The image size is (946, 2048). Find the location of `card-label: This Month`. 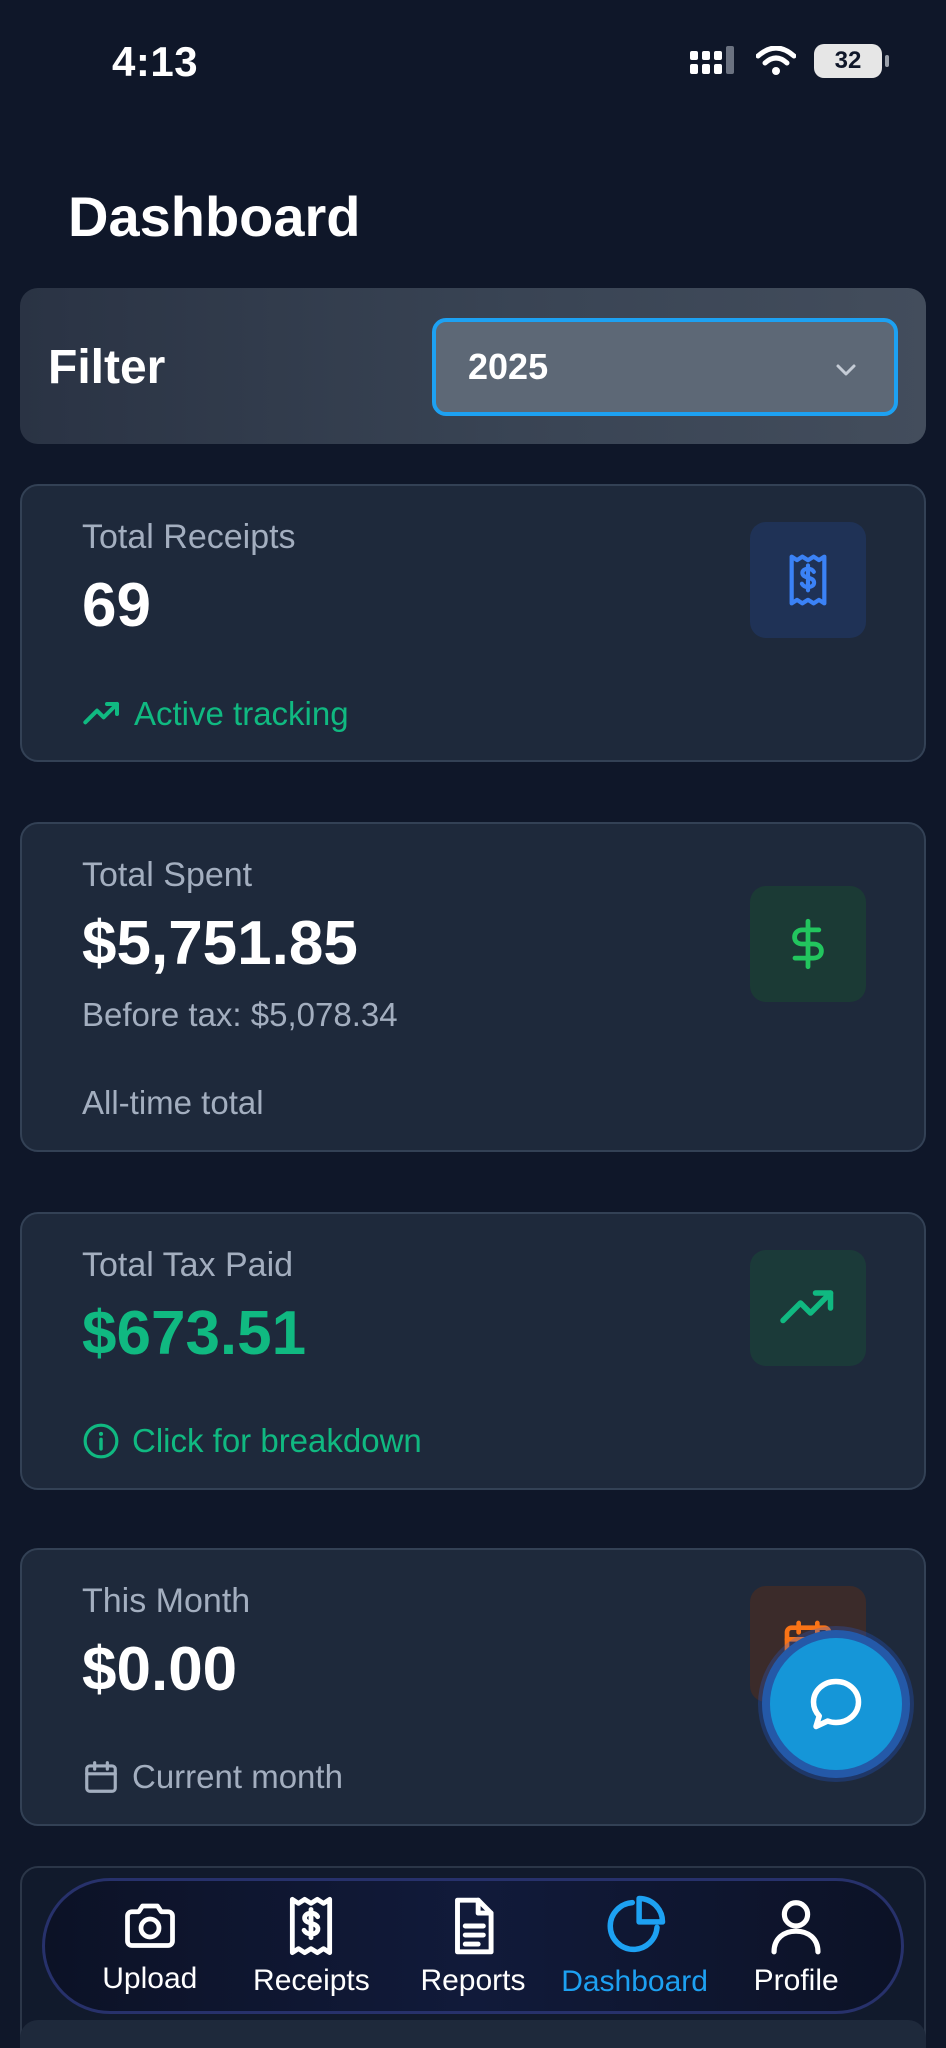

card-label: This Month is located at coordinates (166, 1601).